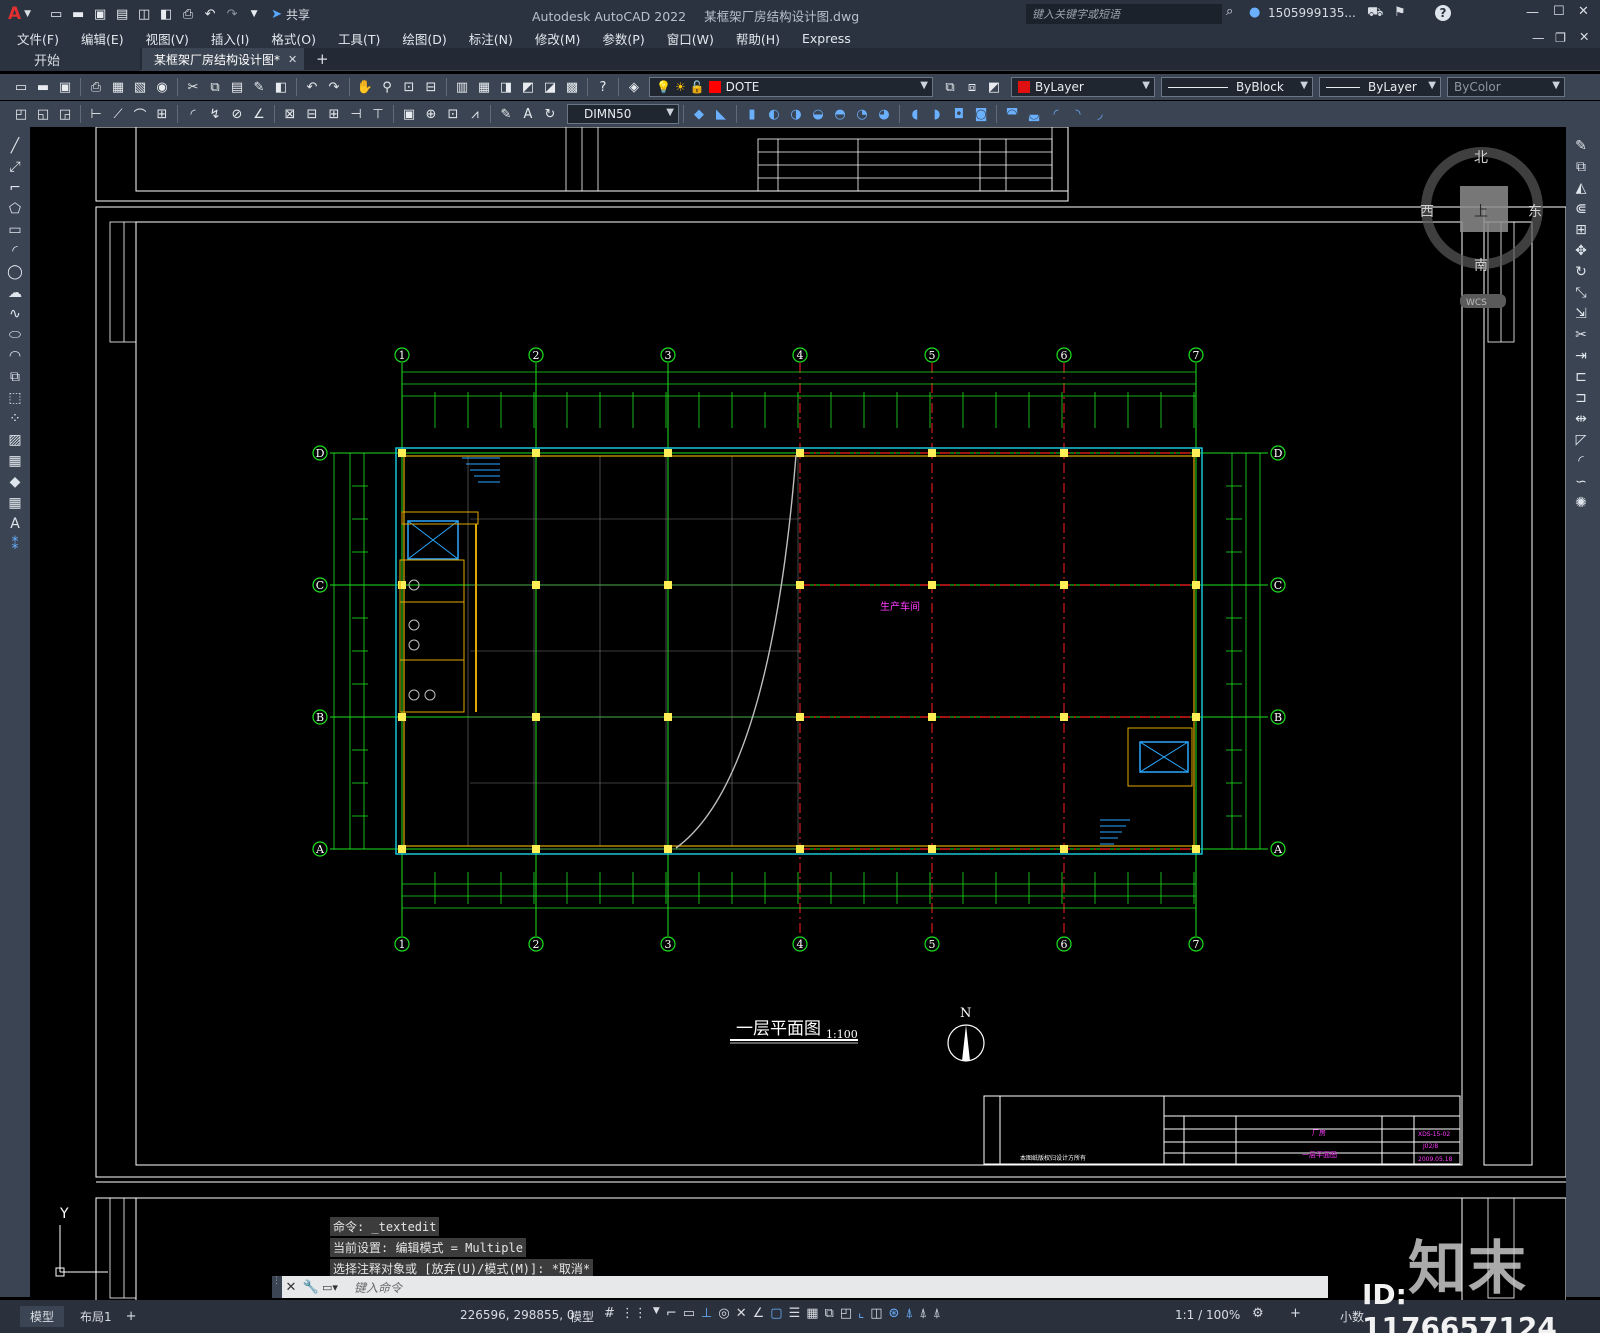 The image size is (1600, 1333). What do you see at coordinates (1100, 114) in the screenshot?
I see `offset-edge-icon: ◞` at bounding box center [1100, 114].